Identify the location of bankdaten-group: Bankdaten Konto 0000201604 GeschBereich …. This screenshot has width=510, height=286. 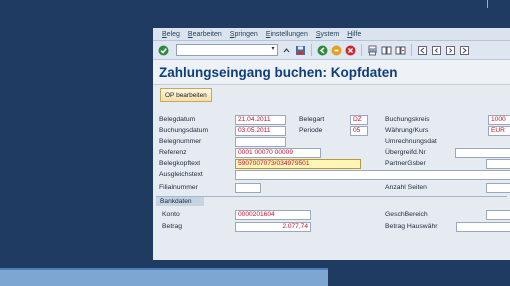
(333, 216).